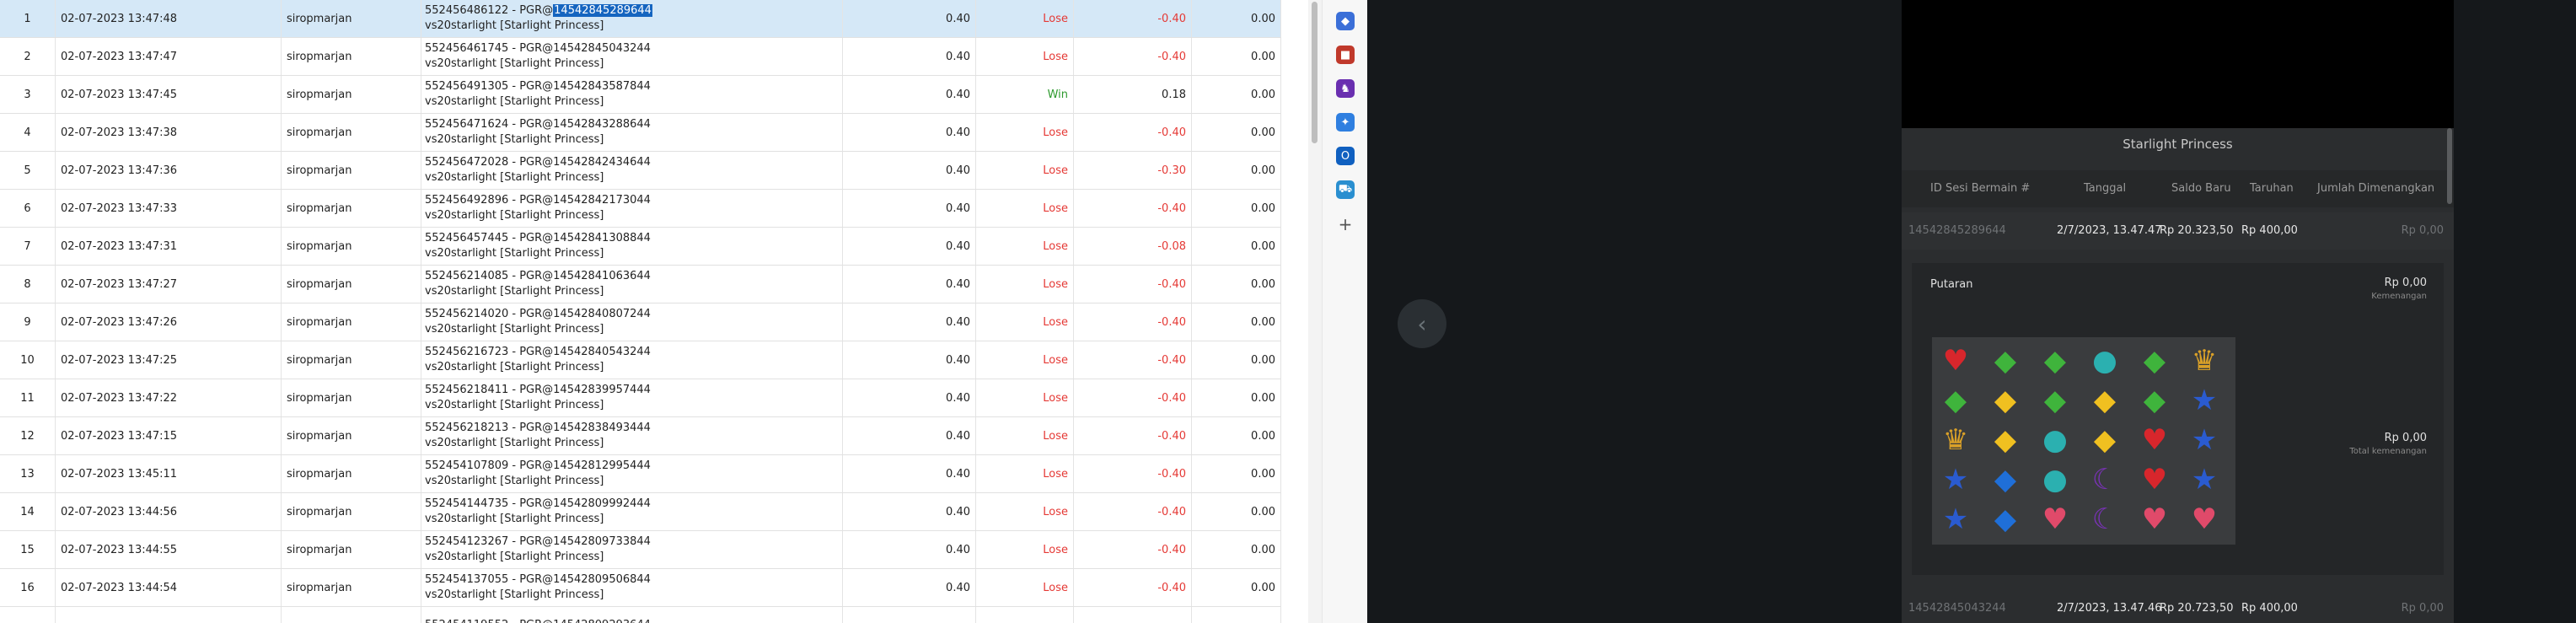  Describe the element at coordinates (538, 466) in the screenshot. I see `row-game-id: 552454107809 - PGR@14542812995444` at that location.